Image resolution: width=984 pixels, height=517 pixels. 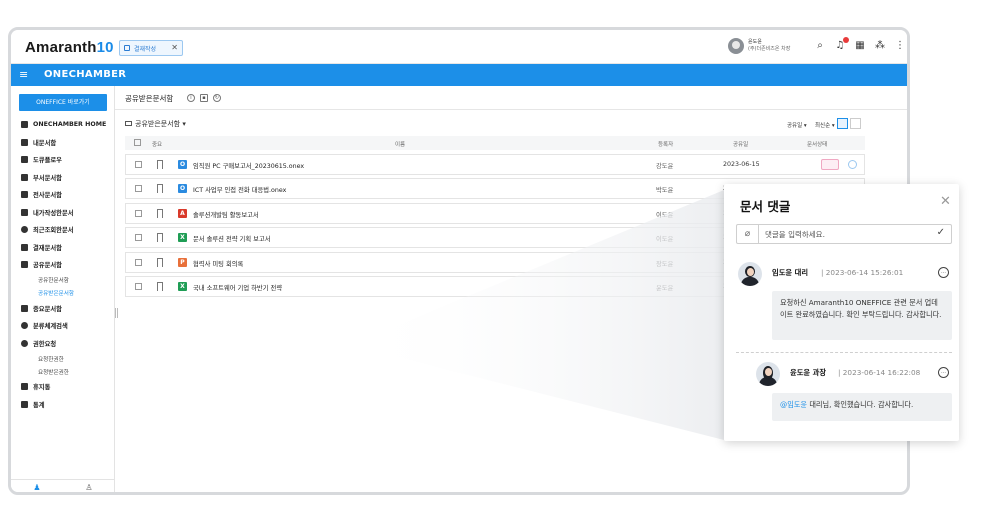 What do you see at coordinates (941, 232) in the screenshot?
I see `submit-check-icon: ✓` at bounding box center [941, 232].